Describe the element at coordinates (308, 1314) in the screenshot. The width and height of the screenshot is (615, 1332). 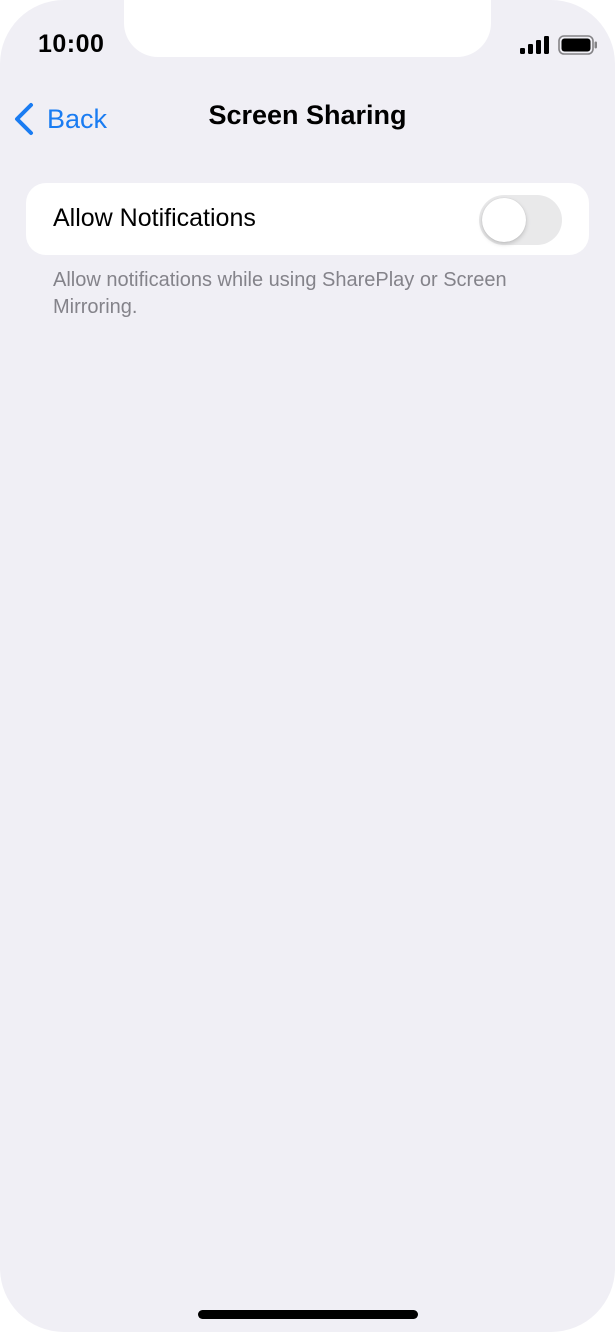
I see `home-indicator` at that location.